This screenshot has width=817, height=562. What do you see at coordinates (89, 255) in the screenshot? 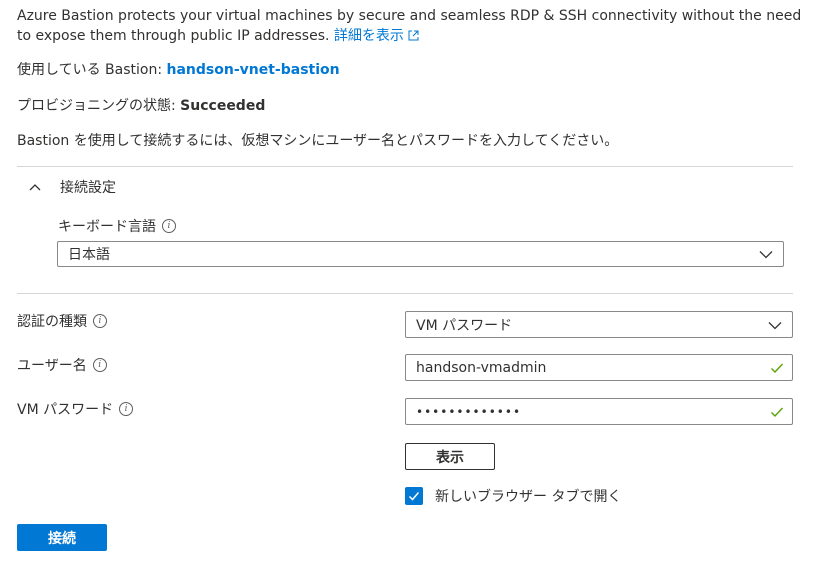
I see `keyboard-language-value: 日本語` at bounding box center [89, 255].